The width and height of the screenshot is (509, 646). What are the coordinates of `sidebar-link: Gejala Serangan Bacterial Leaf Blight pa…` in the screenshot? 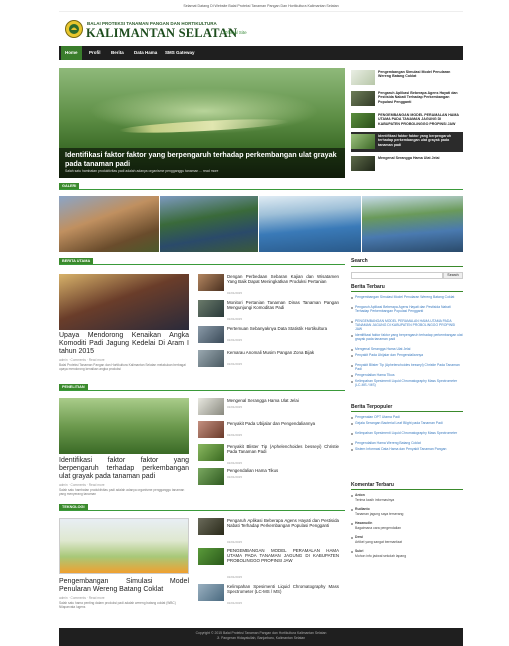 It's located at (409, 425).